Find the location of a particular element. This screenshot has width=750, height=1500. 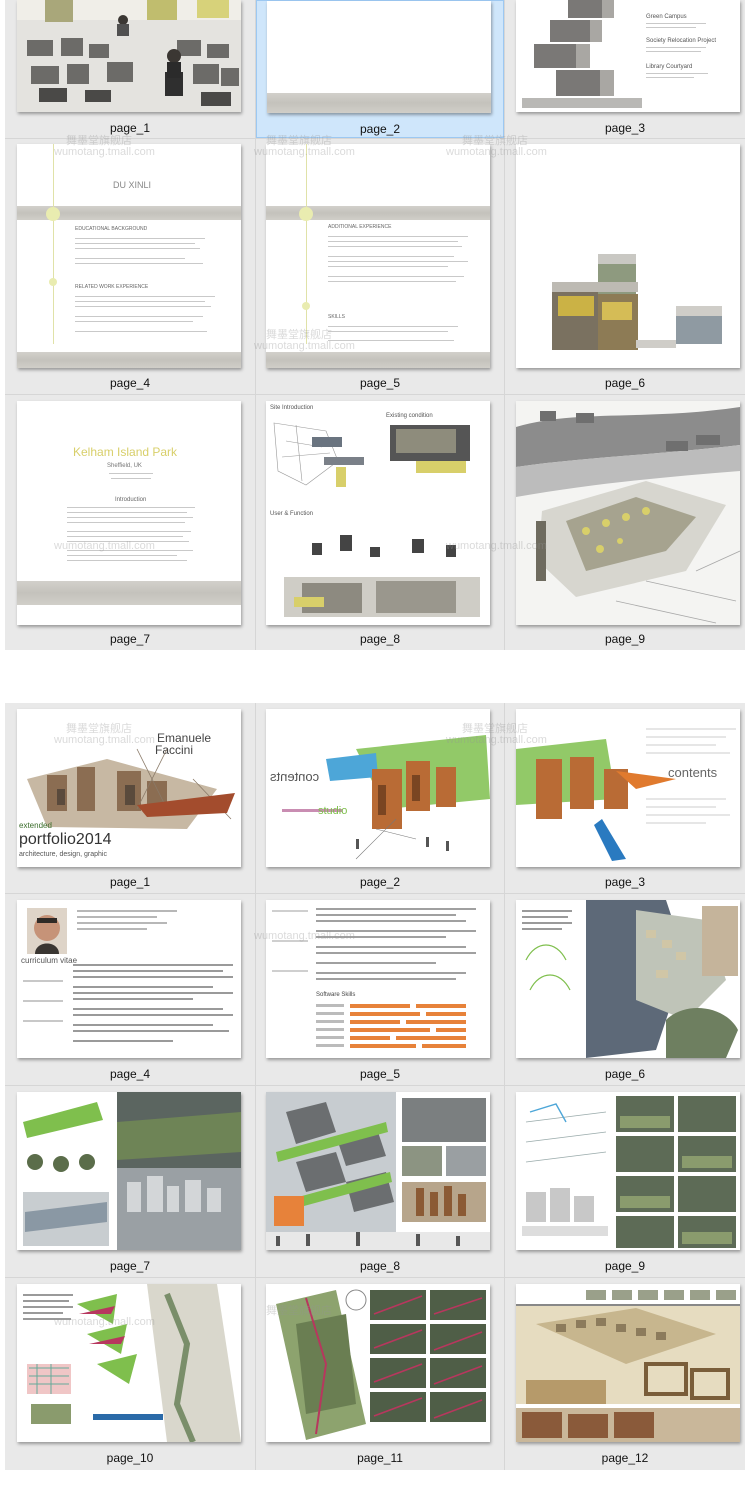

extended-label: extended is located at coordinates (35, 825).